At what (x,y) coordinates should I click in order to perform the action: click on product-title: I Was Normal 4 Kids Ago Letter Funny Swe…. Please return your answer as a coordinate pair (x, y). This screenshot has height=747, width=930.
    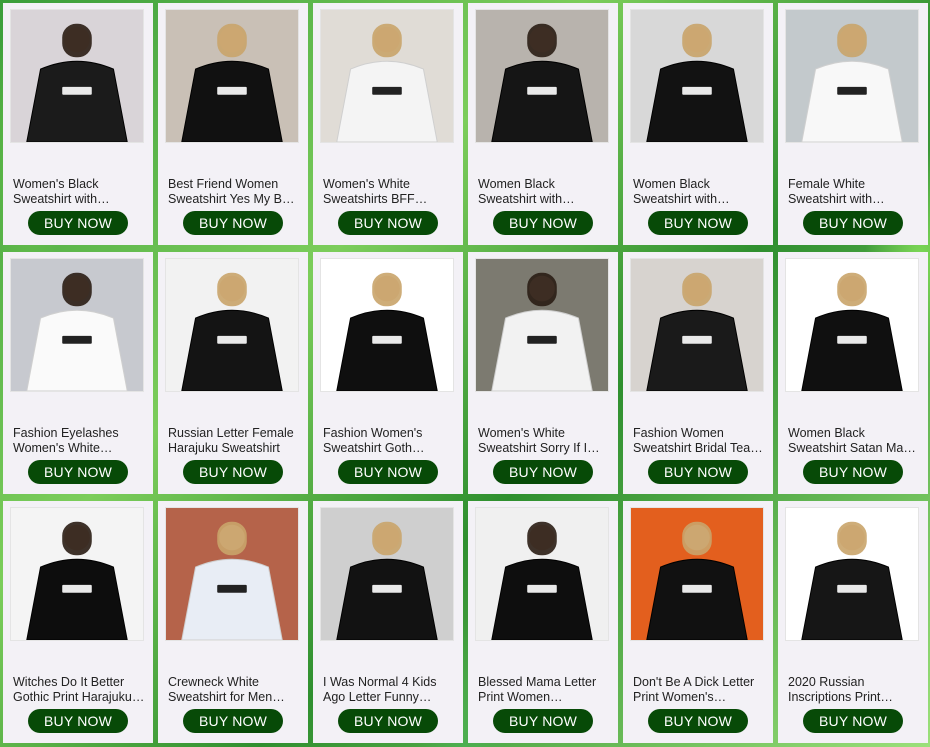
    Looking at the image, I should click on (389, 690).